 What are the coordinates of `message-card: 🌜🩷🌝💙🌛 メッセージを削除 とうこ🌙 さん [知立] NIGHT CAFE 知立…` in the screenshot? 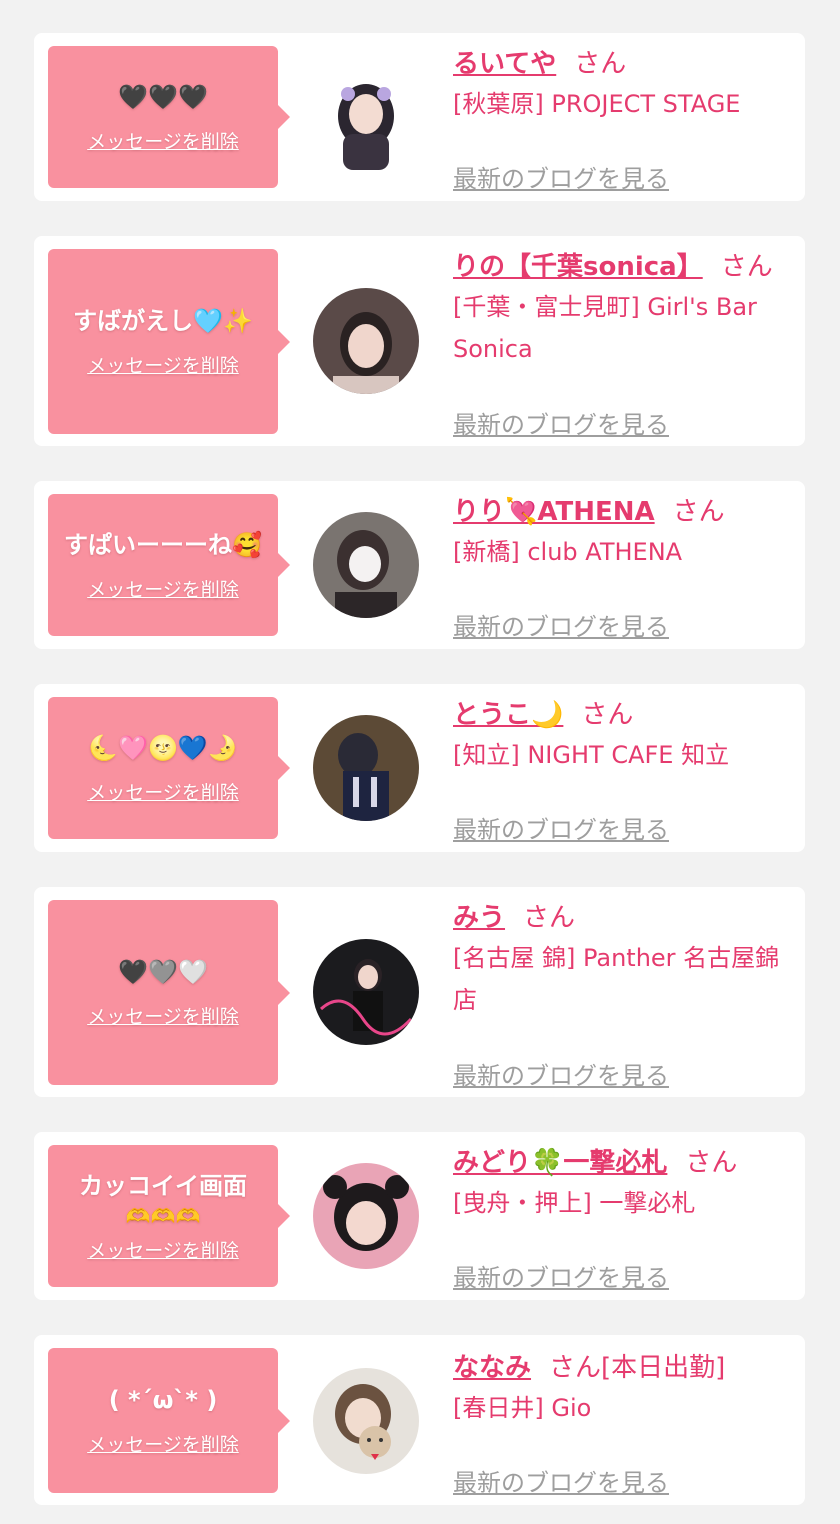 It's located at (419, 768).